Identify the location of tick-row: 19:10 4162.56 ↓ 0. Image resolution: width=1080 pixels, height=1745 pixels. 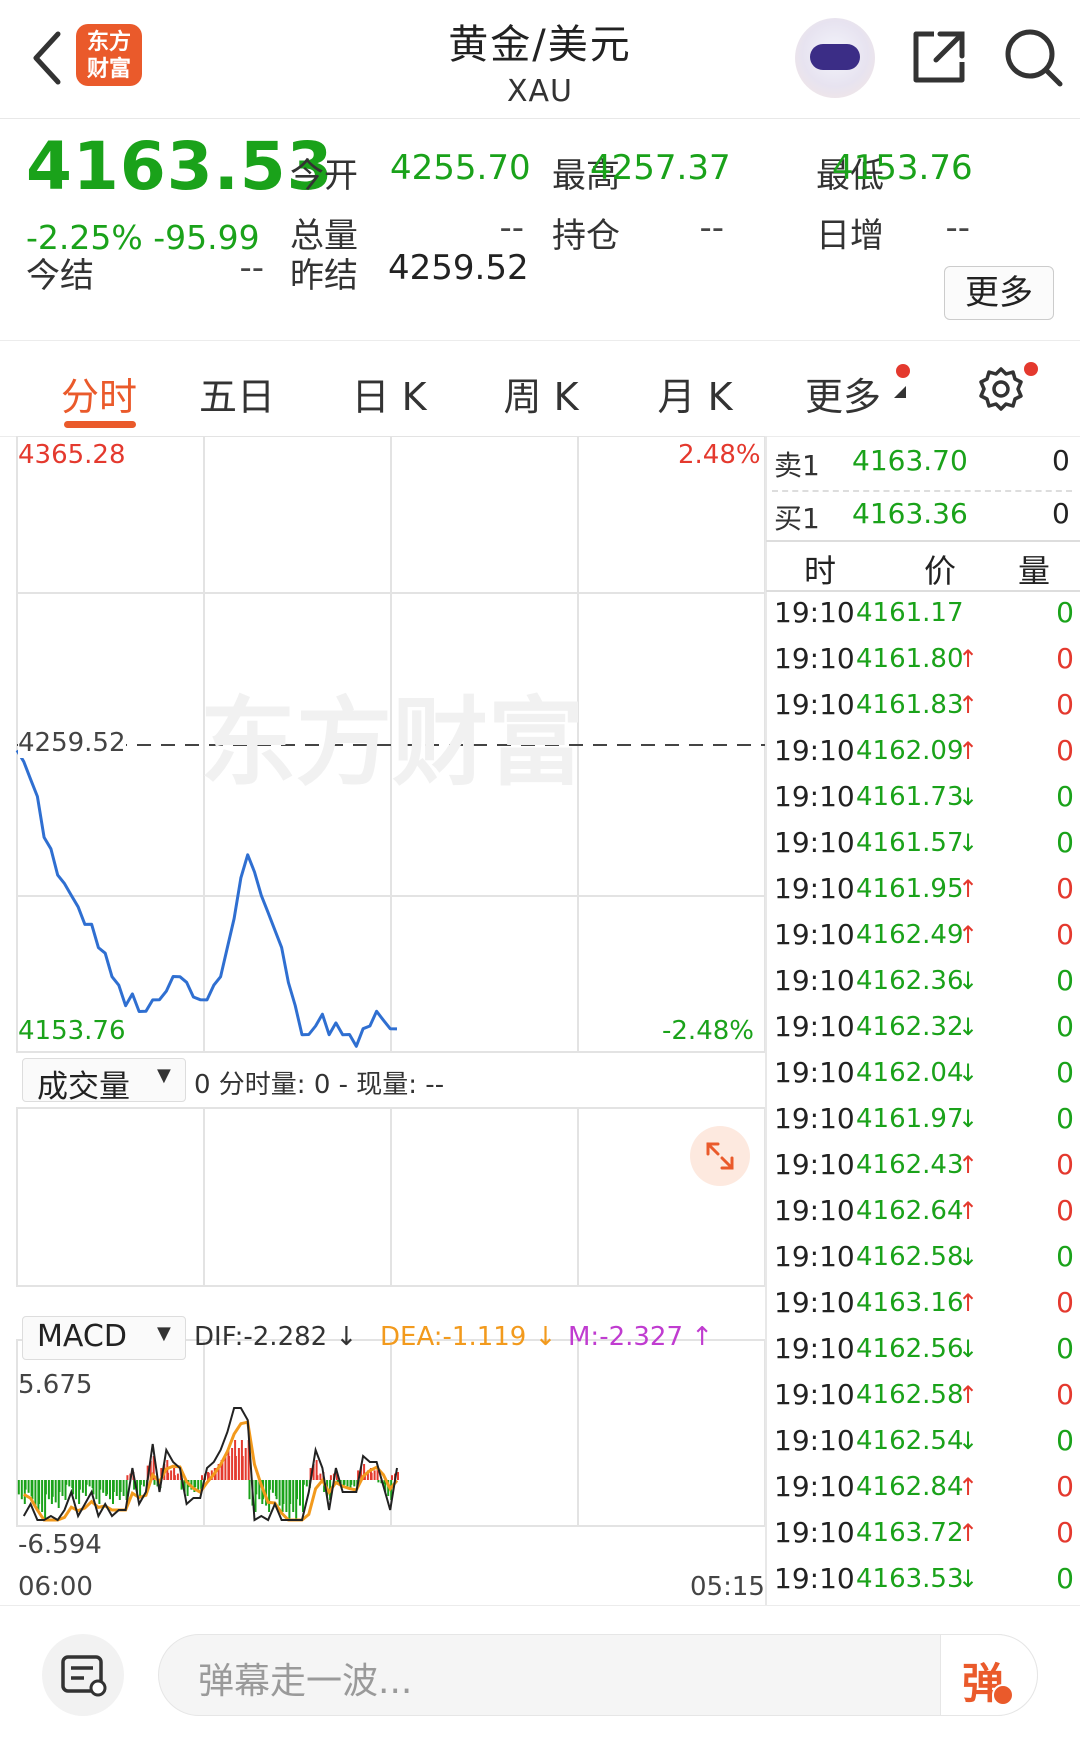
(924, 1349).